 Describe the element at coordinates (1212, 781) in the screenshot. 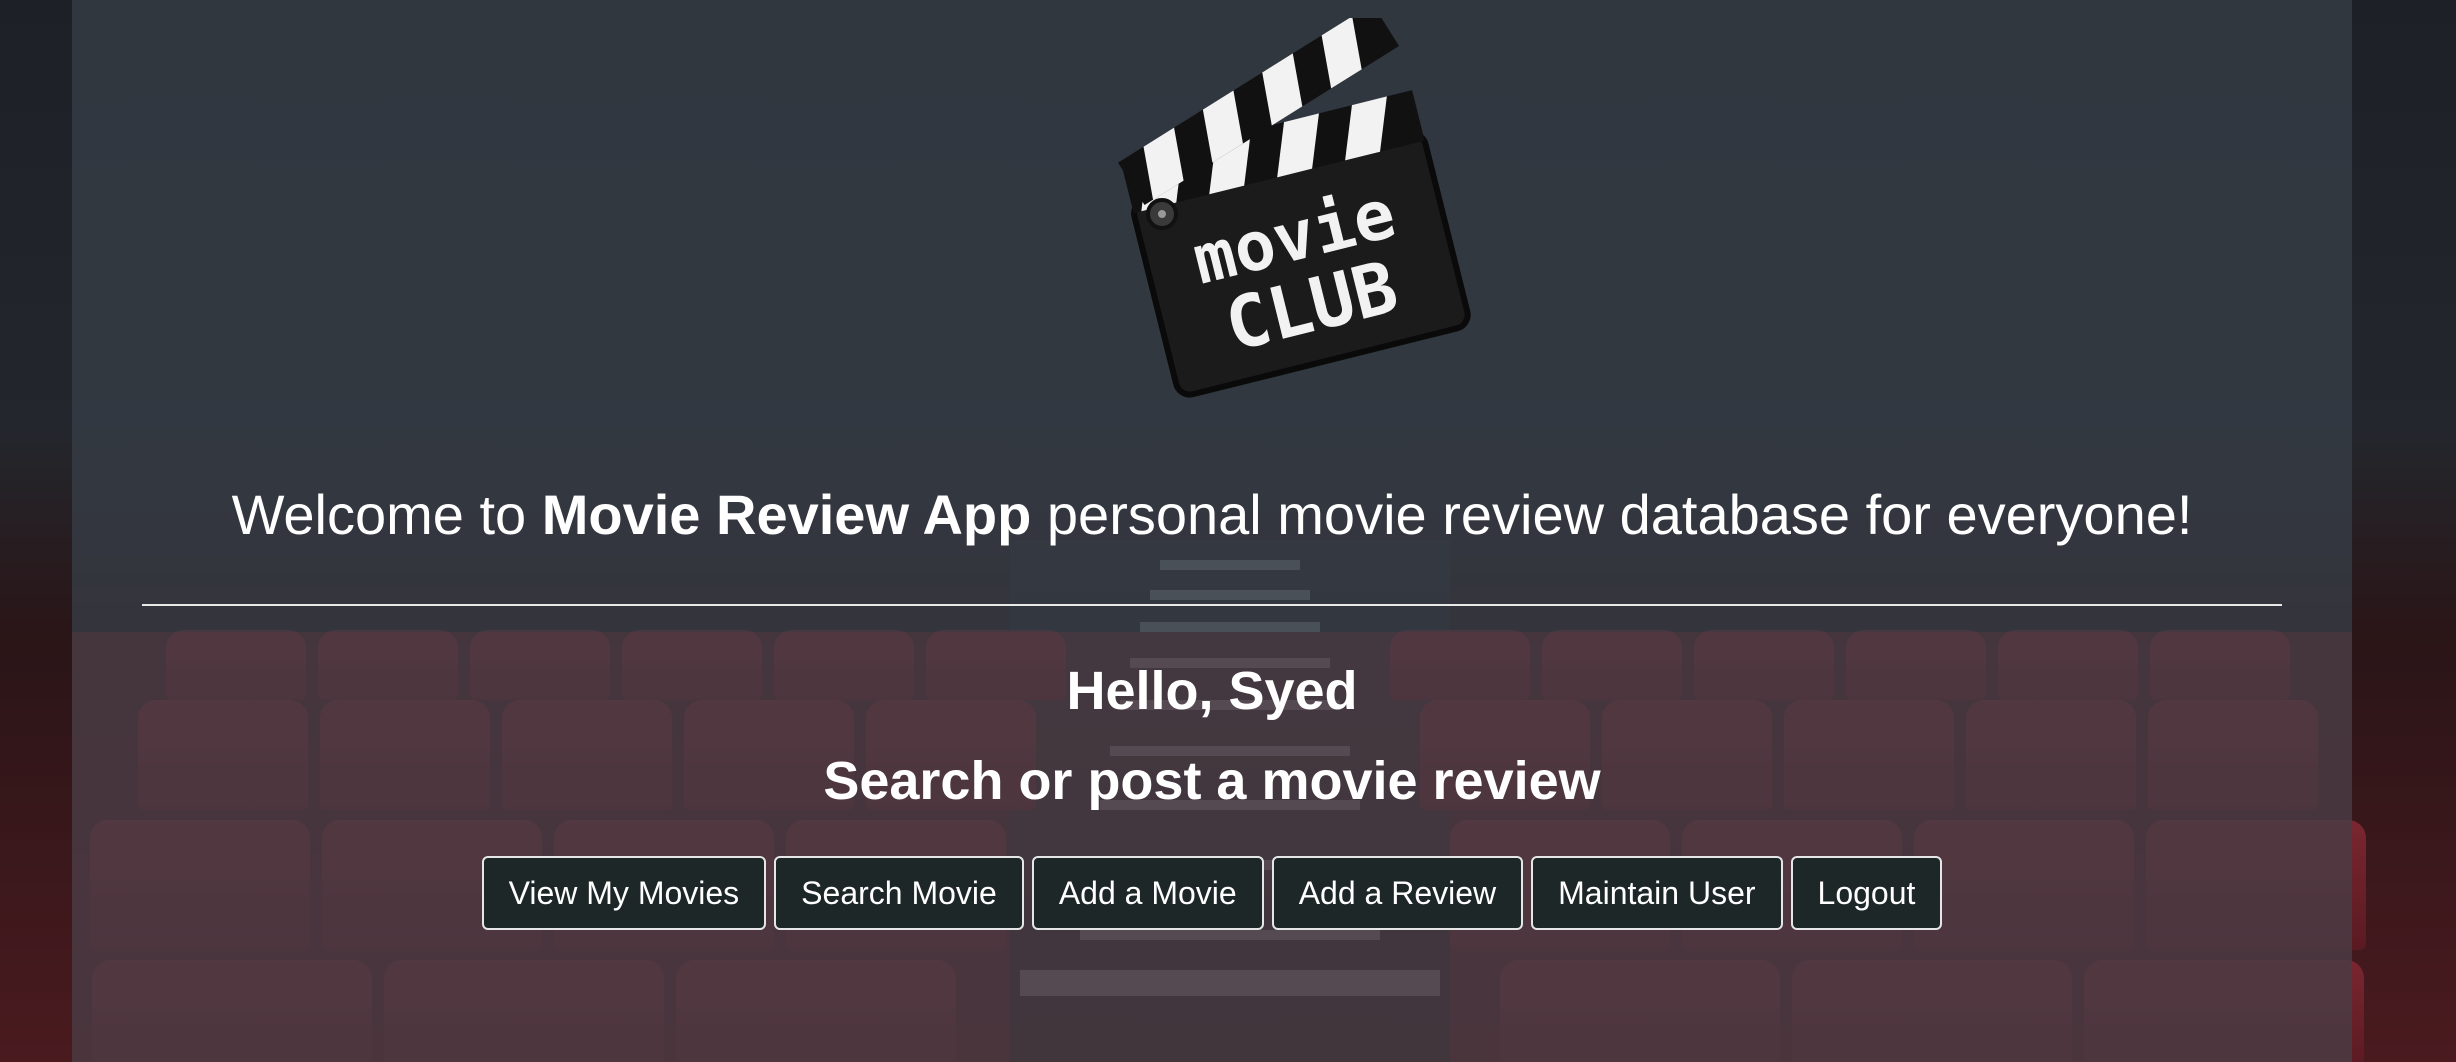

I see `page-subtitle: Search or post a movie review` at that location.